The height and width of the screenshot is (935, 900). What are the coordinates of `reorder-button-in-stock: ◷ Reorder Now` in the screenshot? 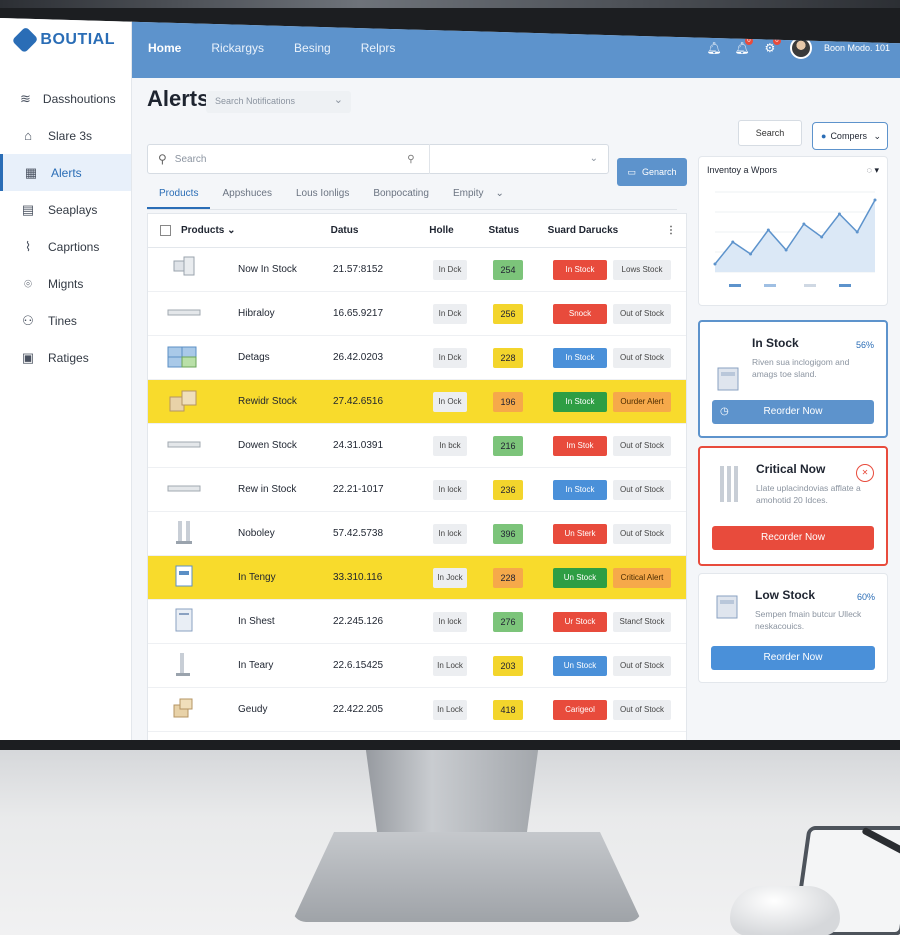 It's located at (793, 412).